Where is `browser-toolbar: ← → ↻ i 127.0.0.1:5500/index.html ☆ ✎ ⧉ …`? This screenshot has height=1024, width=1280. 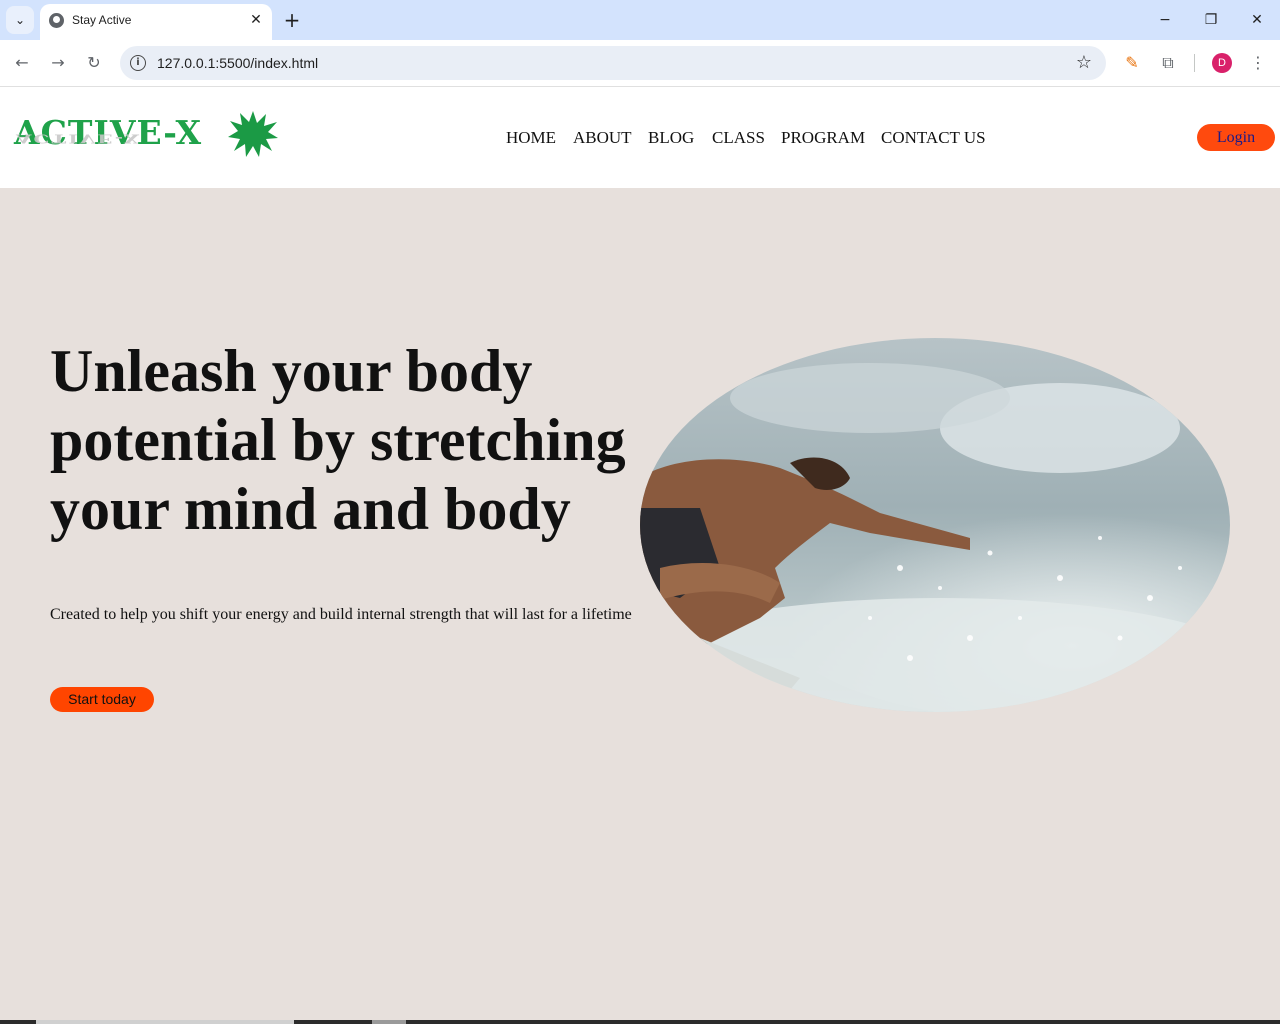 browser-toolbar: ← → ↻ i 127.0.0.1:5500/index.html ☆ ✎ ⧉ … is located at coordinates (640, 63).